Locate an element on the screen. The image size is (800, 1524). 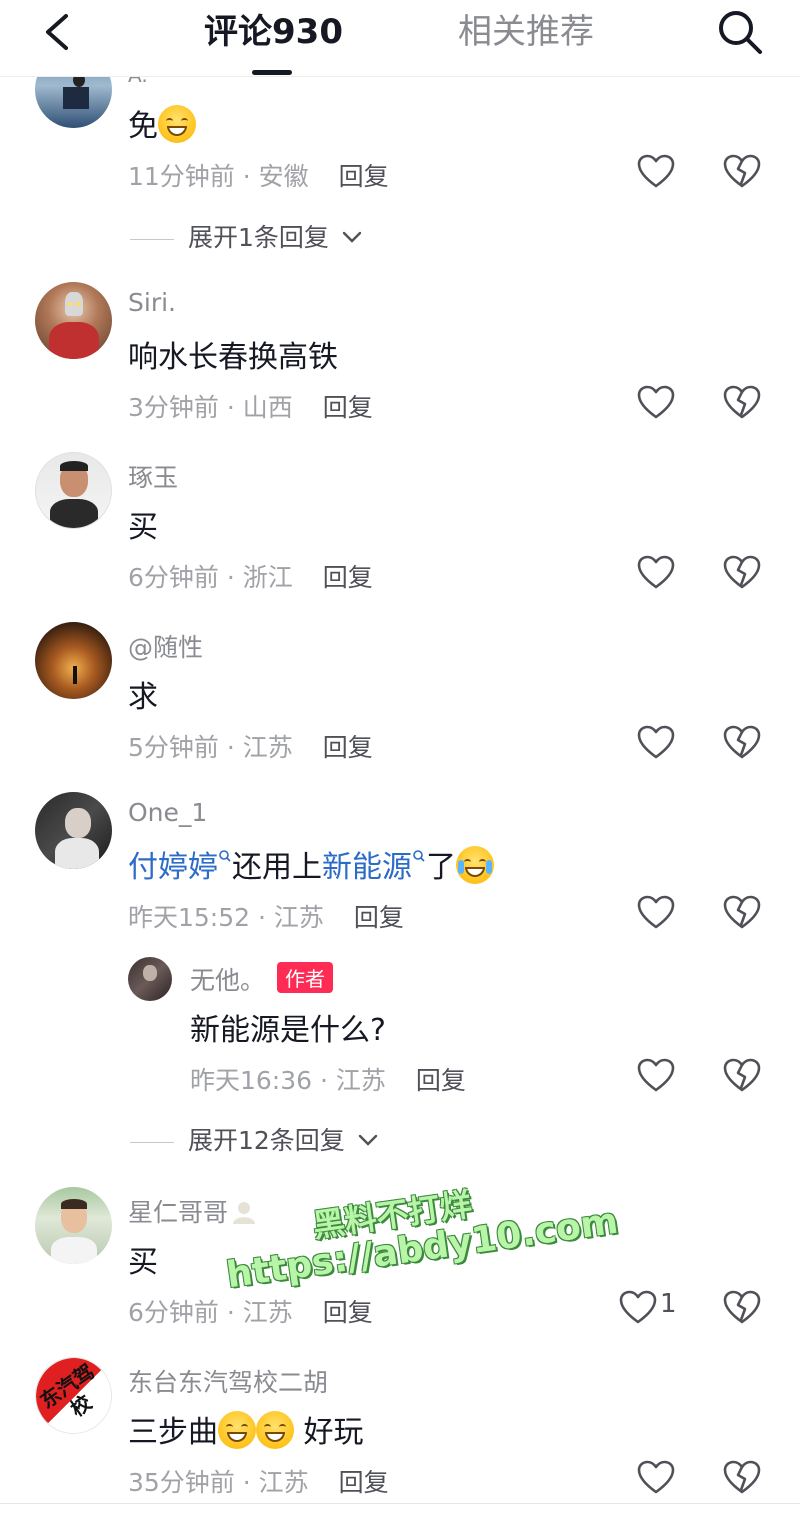
comment-meta: 昨天15:52 · 江苏 回复 is located at coordinates (266, 916).